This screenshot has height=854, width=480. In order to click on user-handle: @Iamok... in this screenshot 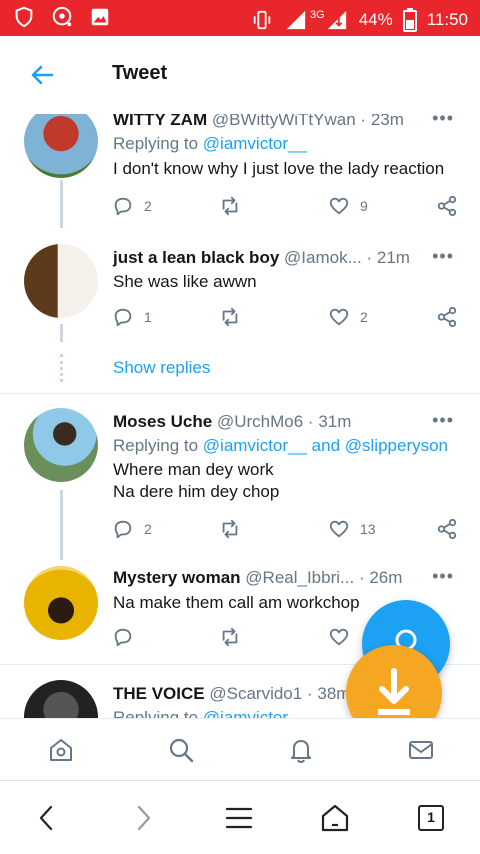, I will do `click(323, 257)`.